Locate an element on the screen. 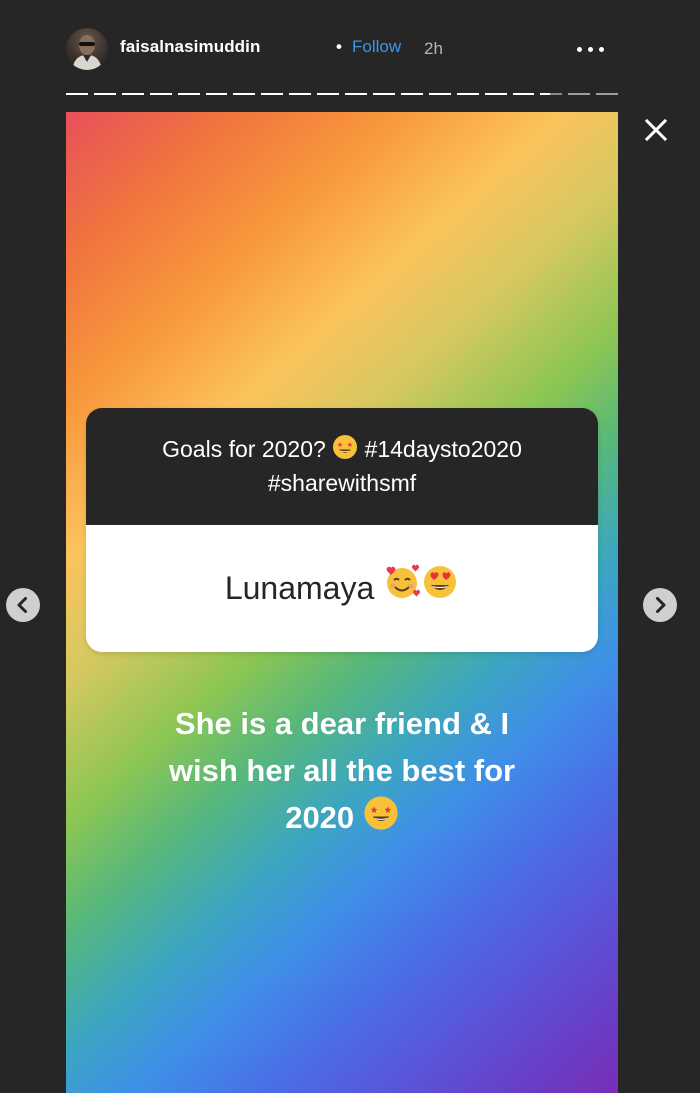 Image resolution: width=700 pixels, height=1093 pixels. story-progress-bar is located at coordinates (342, 94).